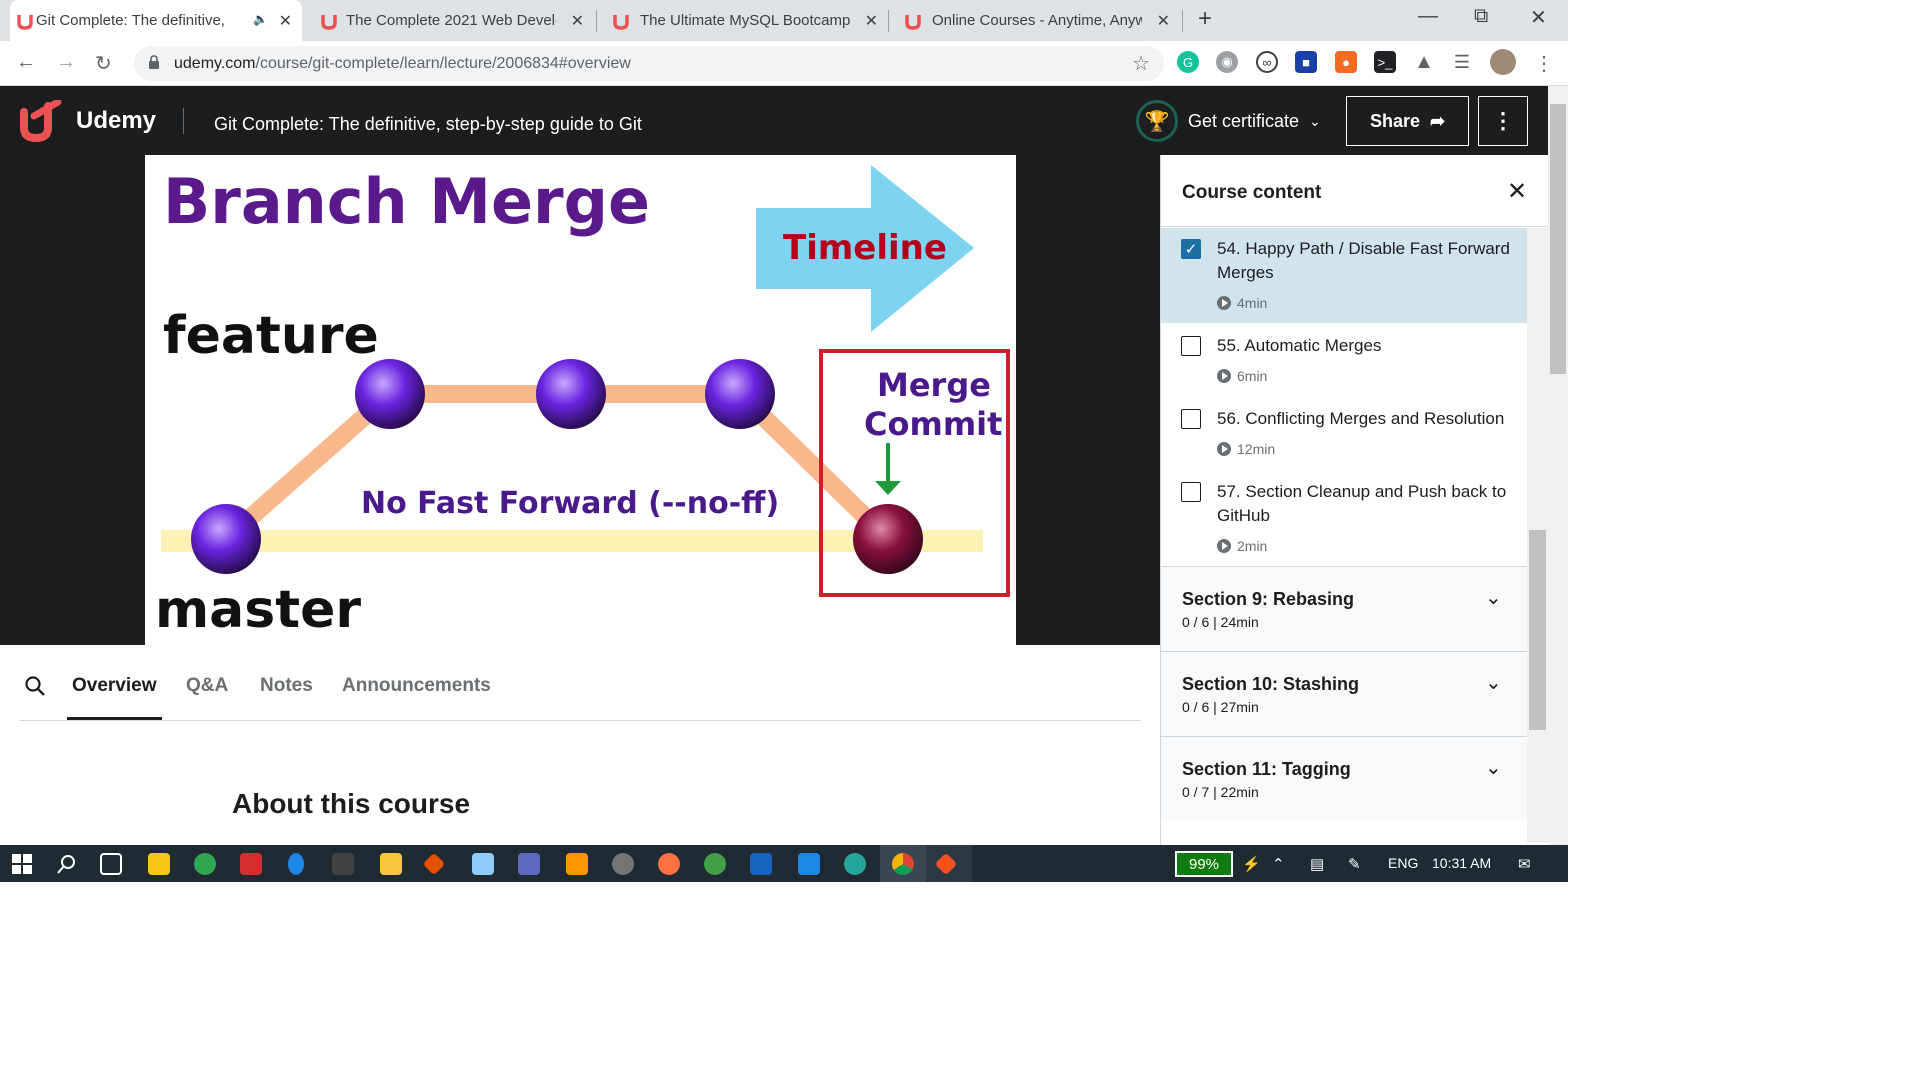 The width and height of the screenshot is (1920, 1080). Describe the element at coordinates (114, 686) in the screenshot. I see `tab-overview: Overview` at that location.